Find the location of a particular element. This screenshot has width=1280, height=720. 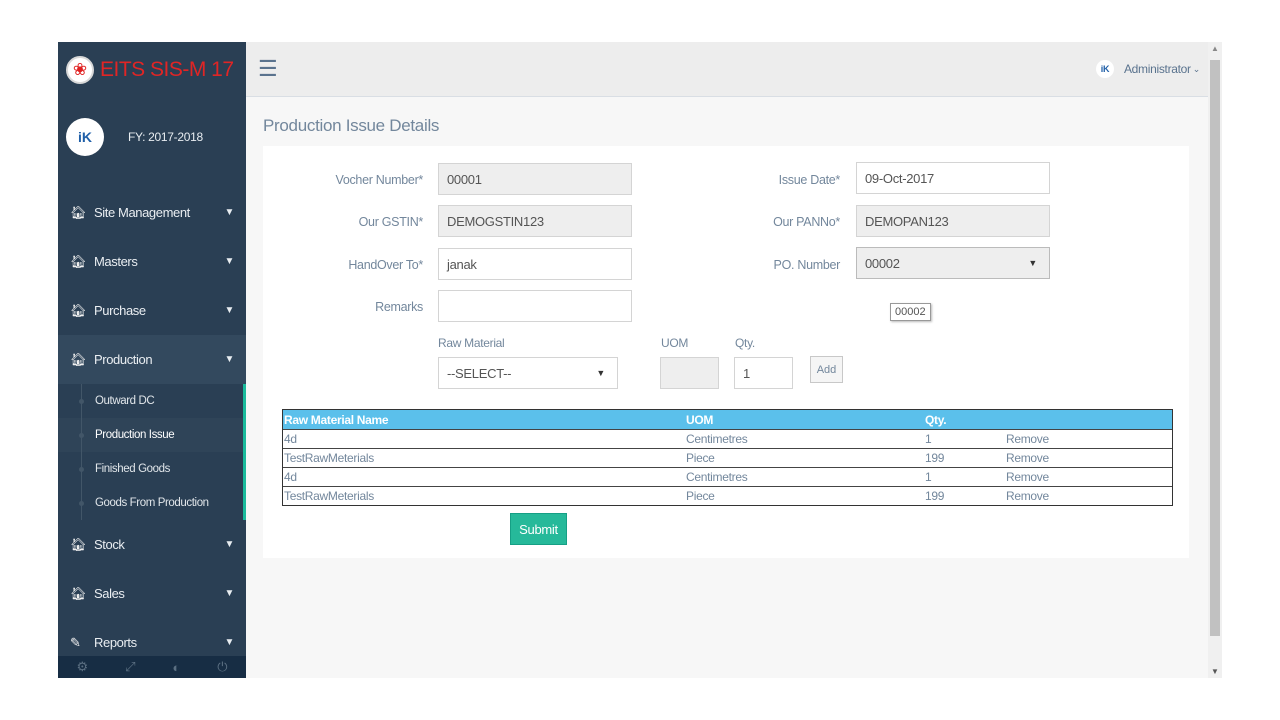

uom-field is located at coordinates (689, 373).